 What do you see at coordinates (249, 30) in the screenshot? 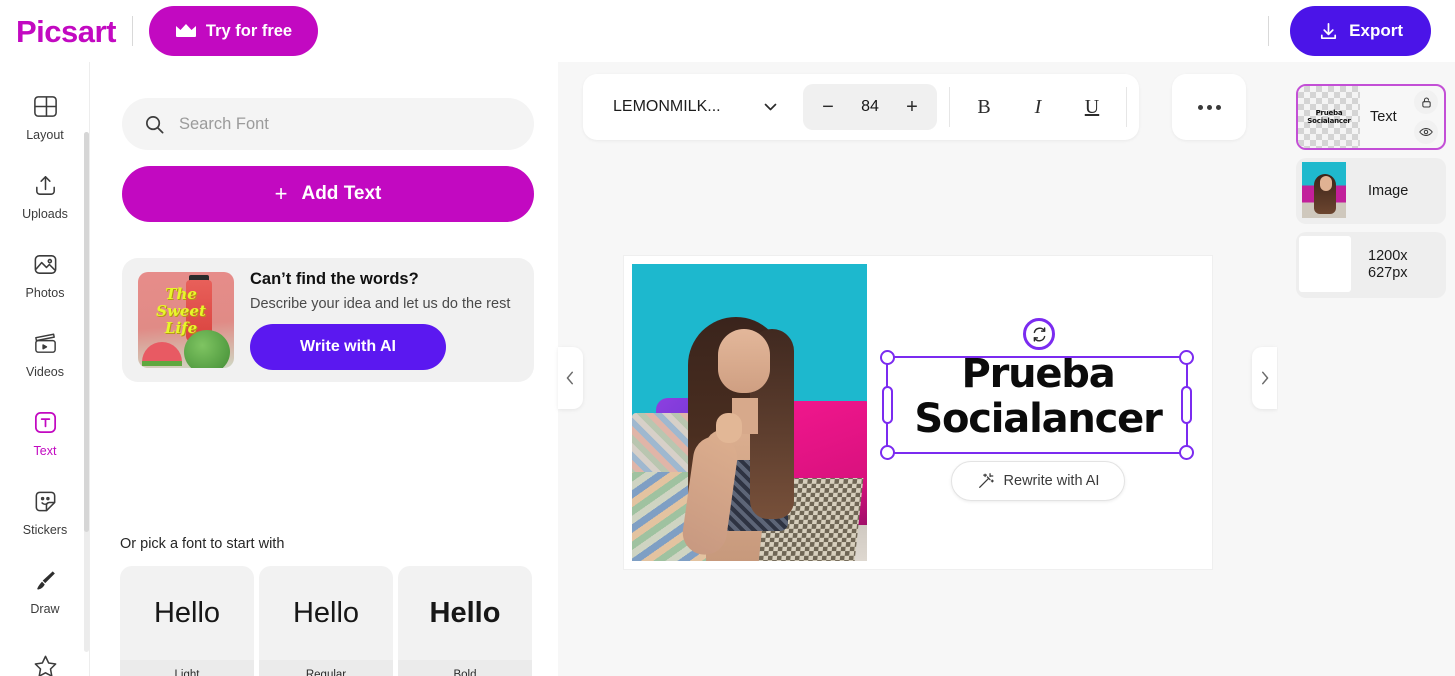
I see `try-for-free-label: Try for free` at bounding box center [249, 30].